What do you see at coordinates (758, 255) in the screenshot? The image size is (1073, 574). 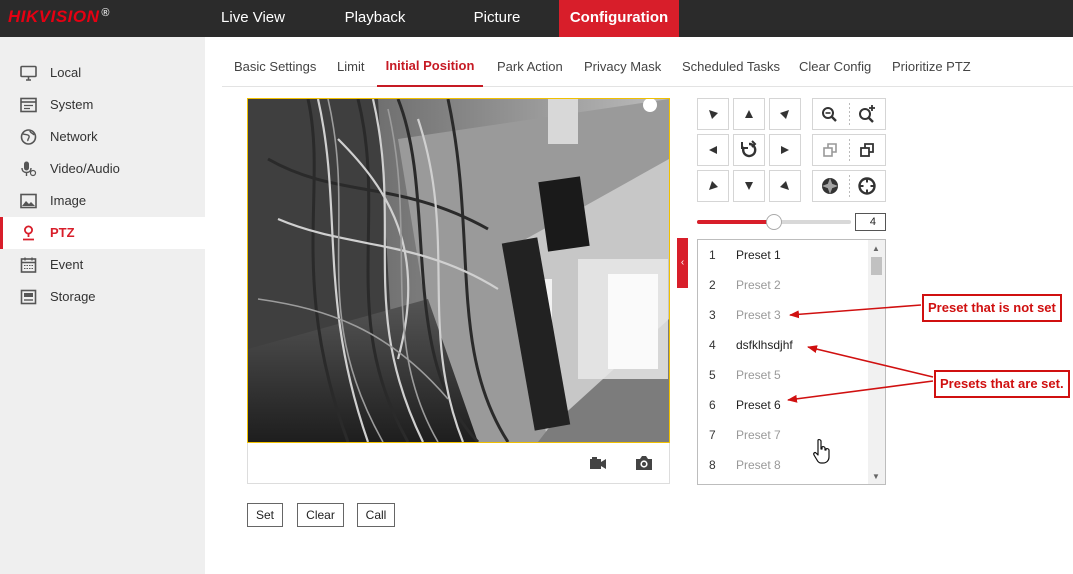 I see `preset-name: Preset 1` at bounding box center [758, 255].